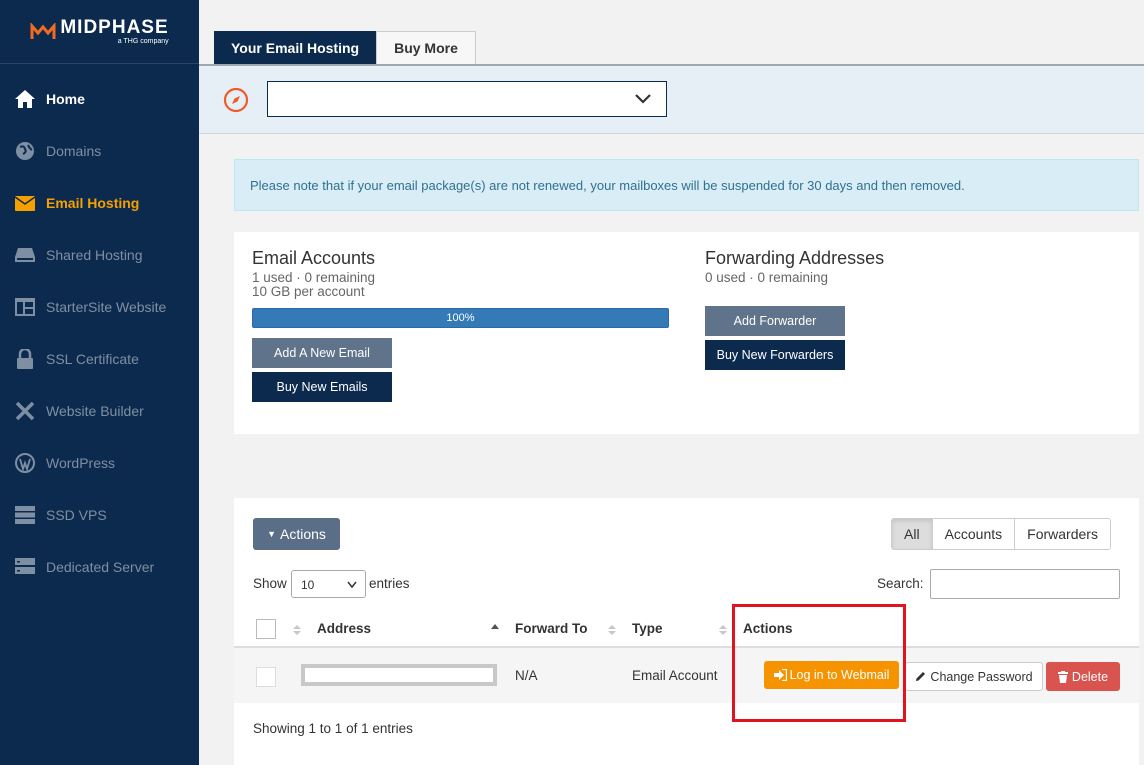 The image size is (1144, 765). What do you see at coordinates (389, 583) in the screenshot?
I see `entries-label: entries` at bounding box center [389, 583].